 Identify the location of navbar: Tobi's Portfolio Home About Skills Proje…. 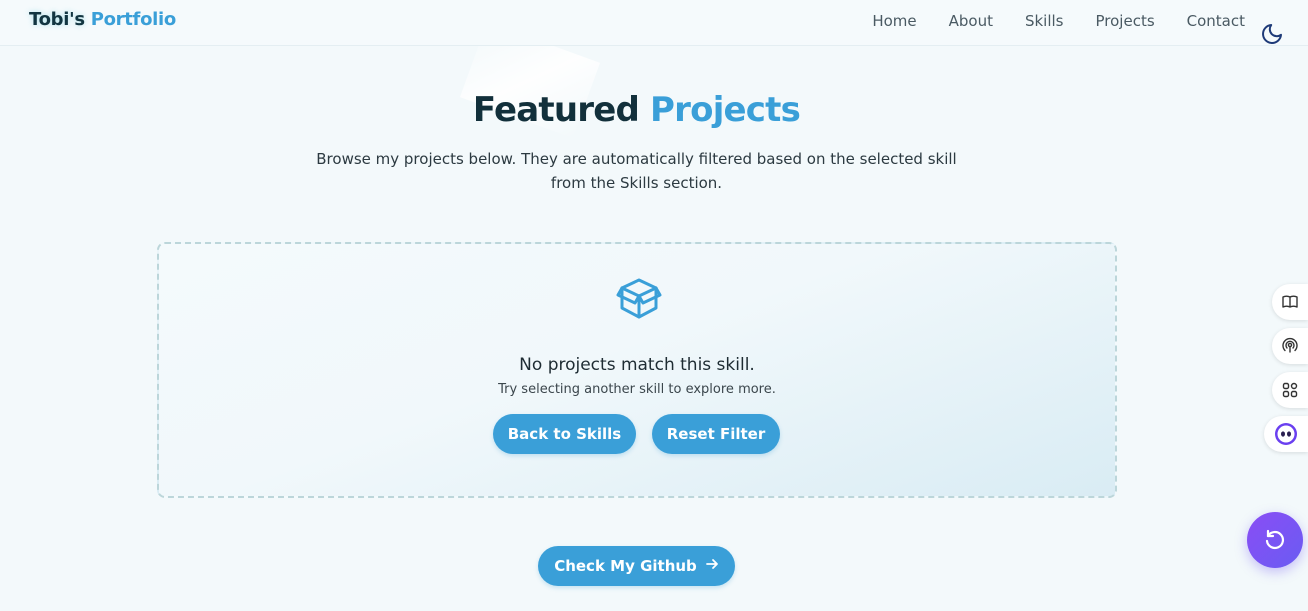
(654, 23).